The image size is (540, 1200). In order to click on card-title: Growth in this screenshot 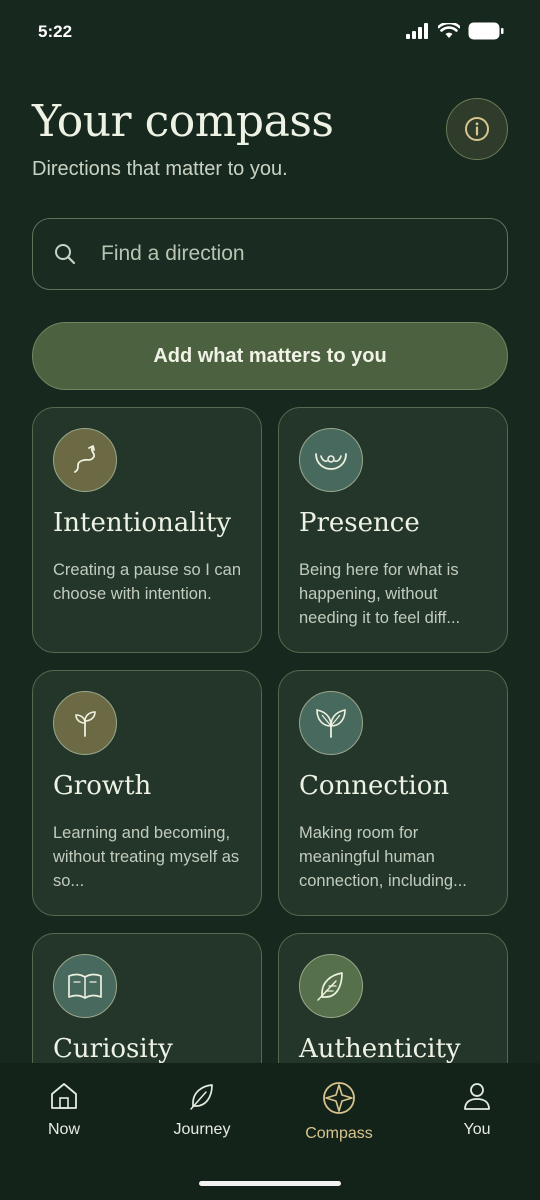, I will do `click(102, 786)`.